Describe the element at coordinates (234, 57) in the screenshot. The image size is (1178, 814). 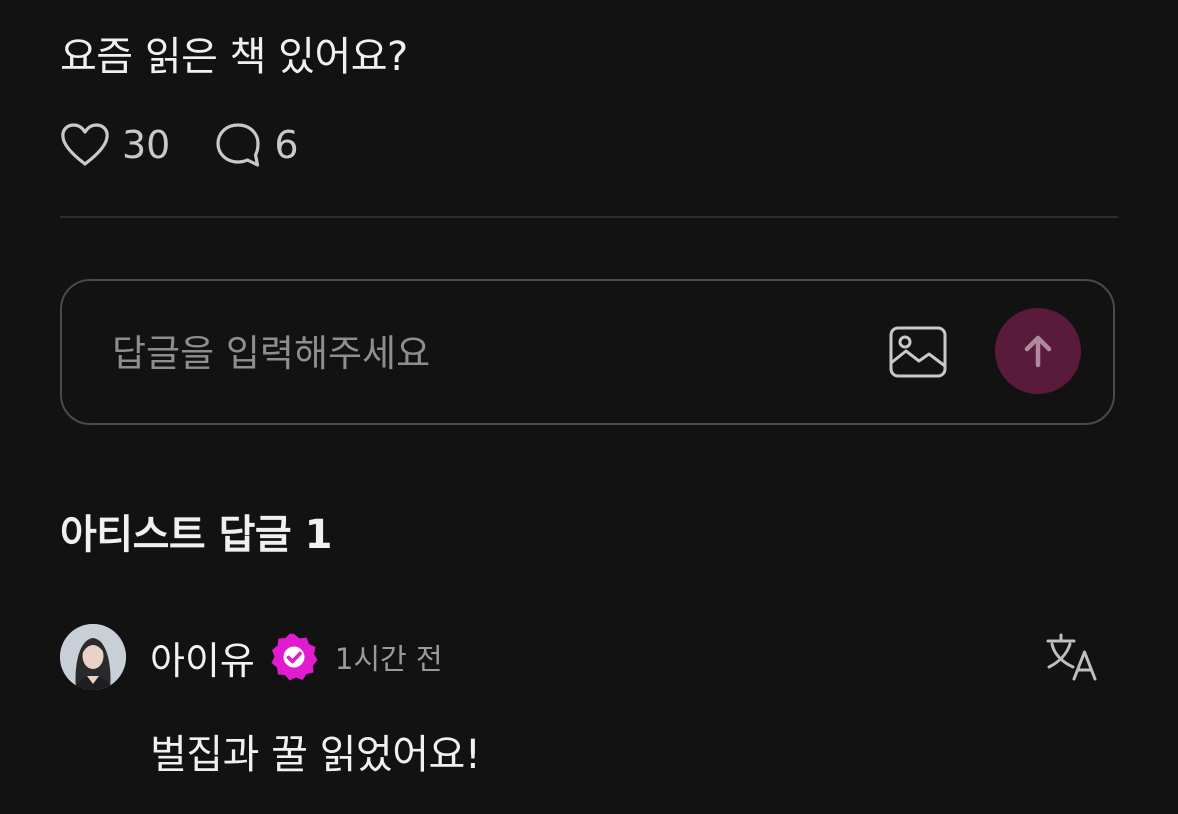
I see `post-text: 요즘 읽은 책 있어요?` at that location.